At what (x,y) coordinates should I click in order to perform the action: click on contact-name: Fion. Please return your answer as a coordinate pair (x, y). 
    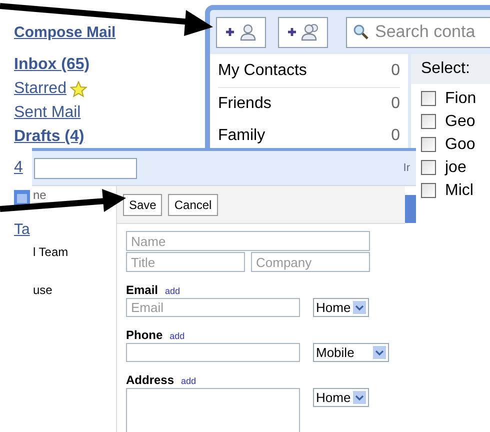
    Looking at the image, I should click on (460, 98).